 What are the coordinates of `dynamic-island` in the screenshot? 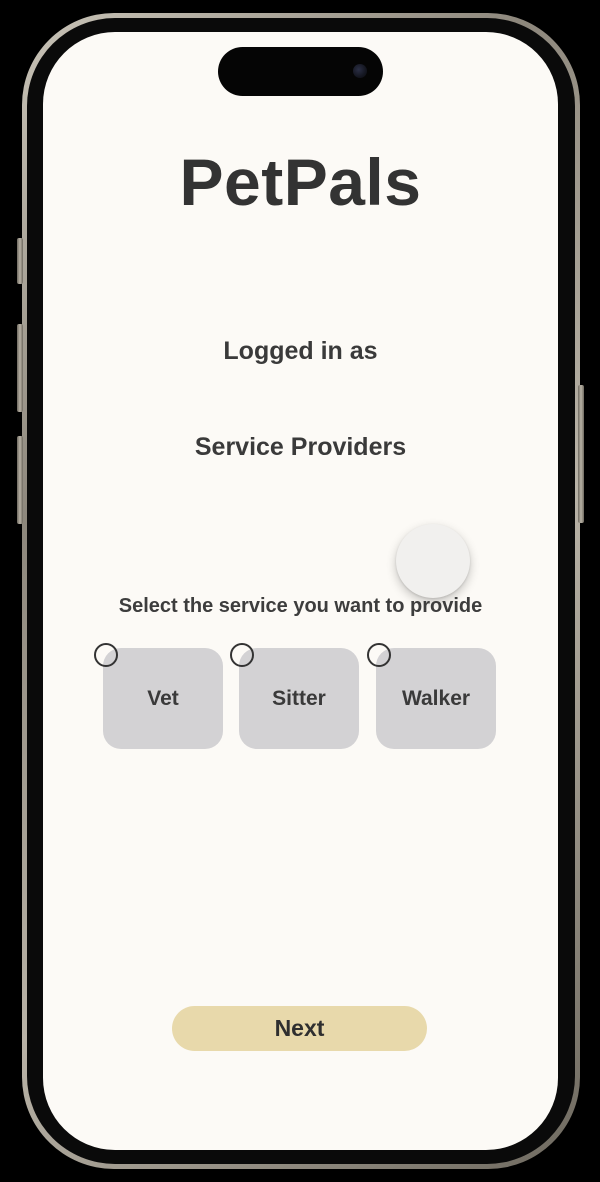 It's located at (300, 71).